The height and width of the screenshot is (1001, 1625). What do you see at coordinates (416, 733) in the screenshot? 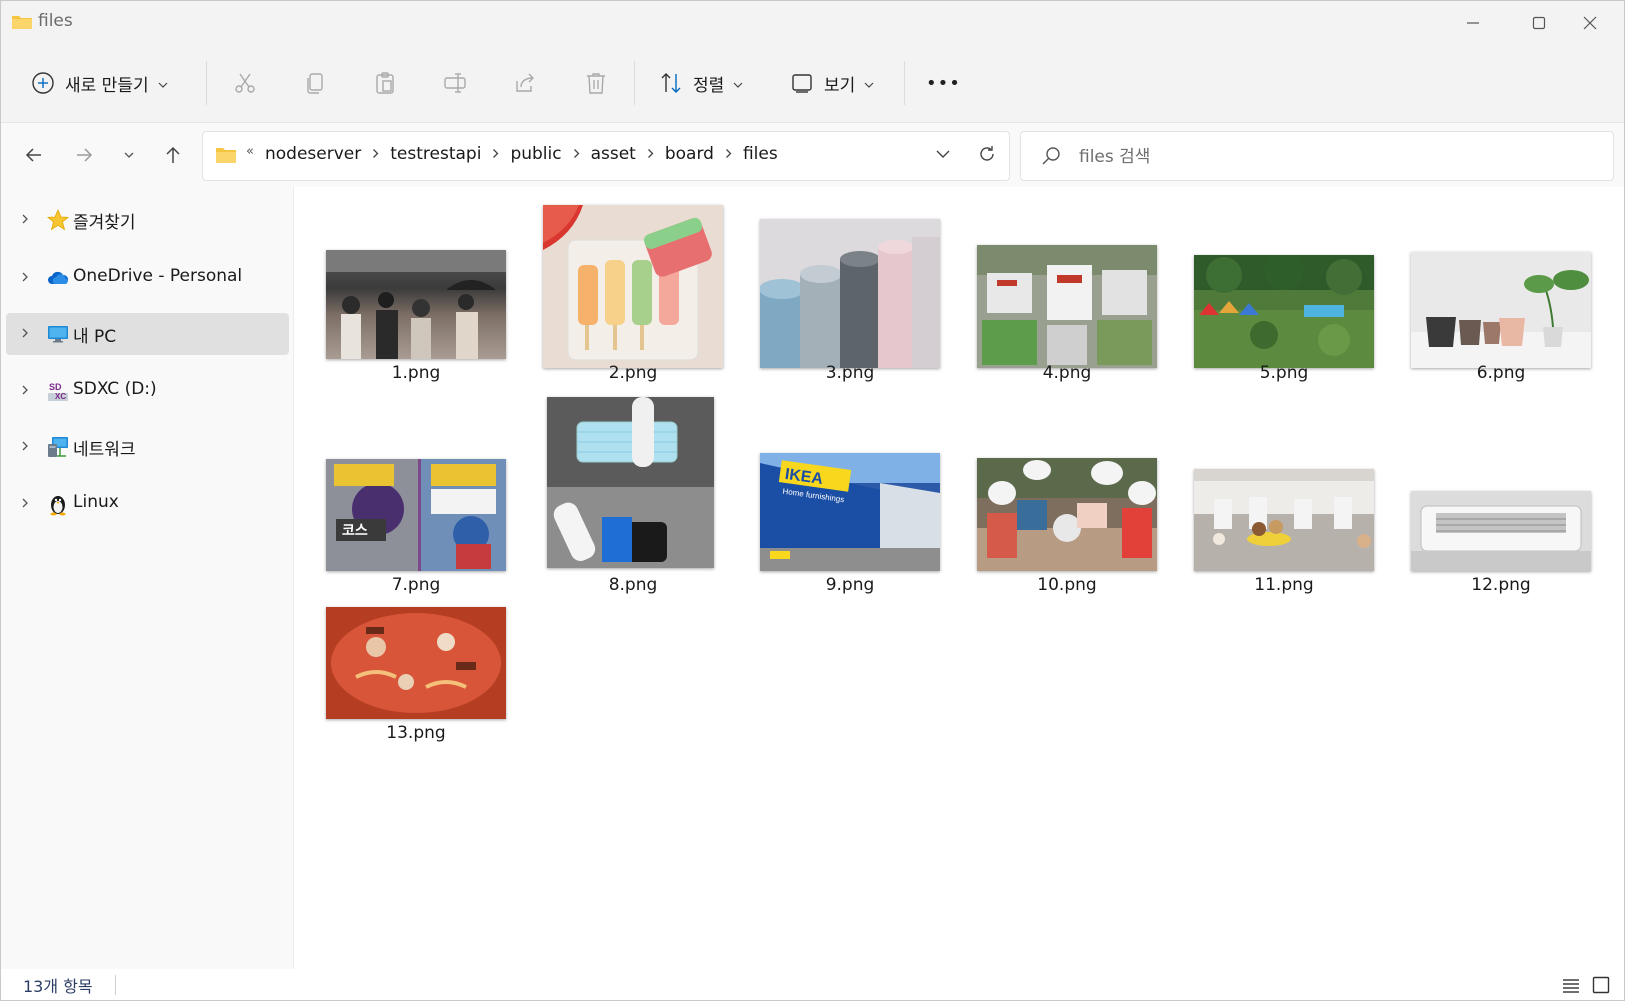
I see `file-name: 13.png` at bounding box center [416, 733].